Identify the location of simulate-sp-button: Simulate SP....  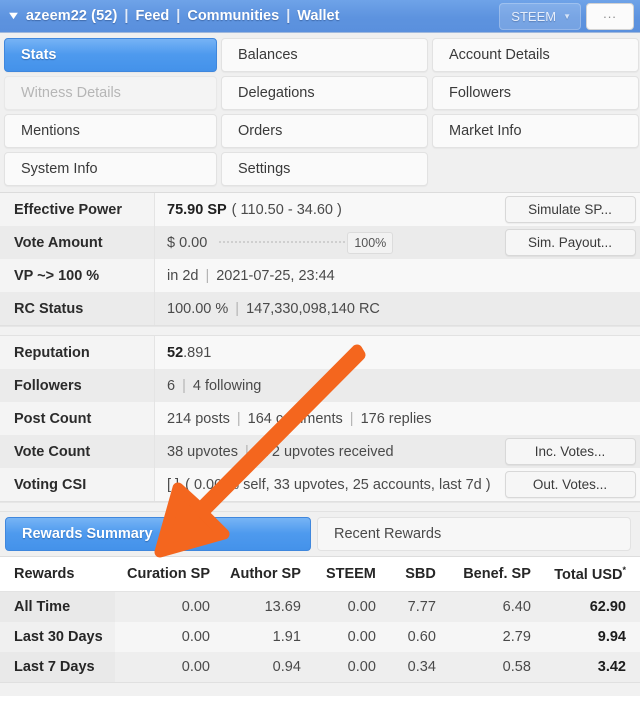
(570, 209).